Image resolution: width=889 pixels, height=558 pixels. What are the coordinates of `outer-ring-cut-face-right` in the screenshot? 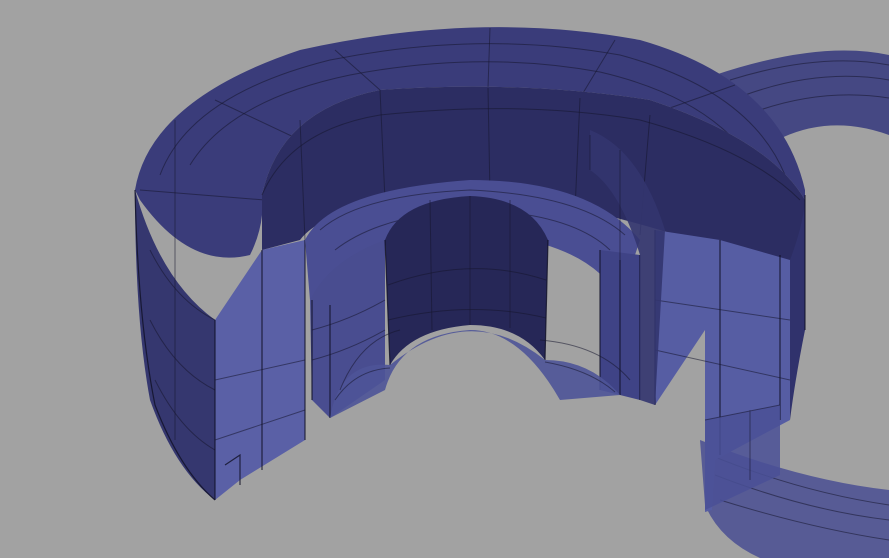 It's located at (722, 371).